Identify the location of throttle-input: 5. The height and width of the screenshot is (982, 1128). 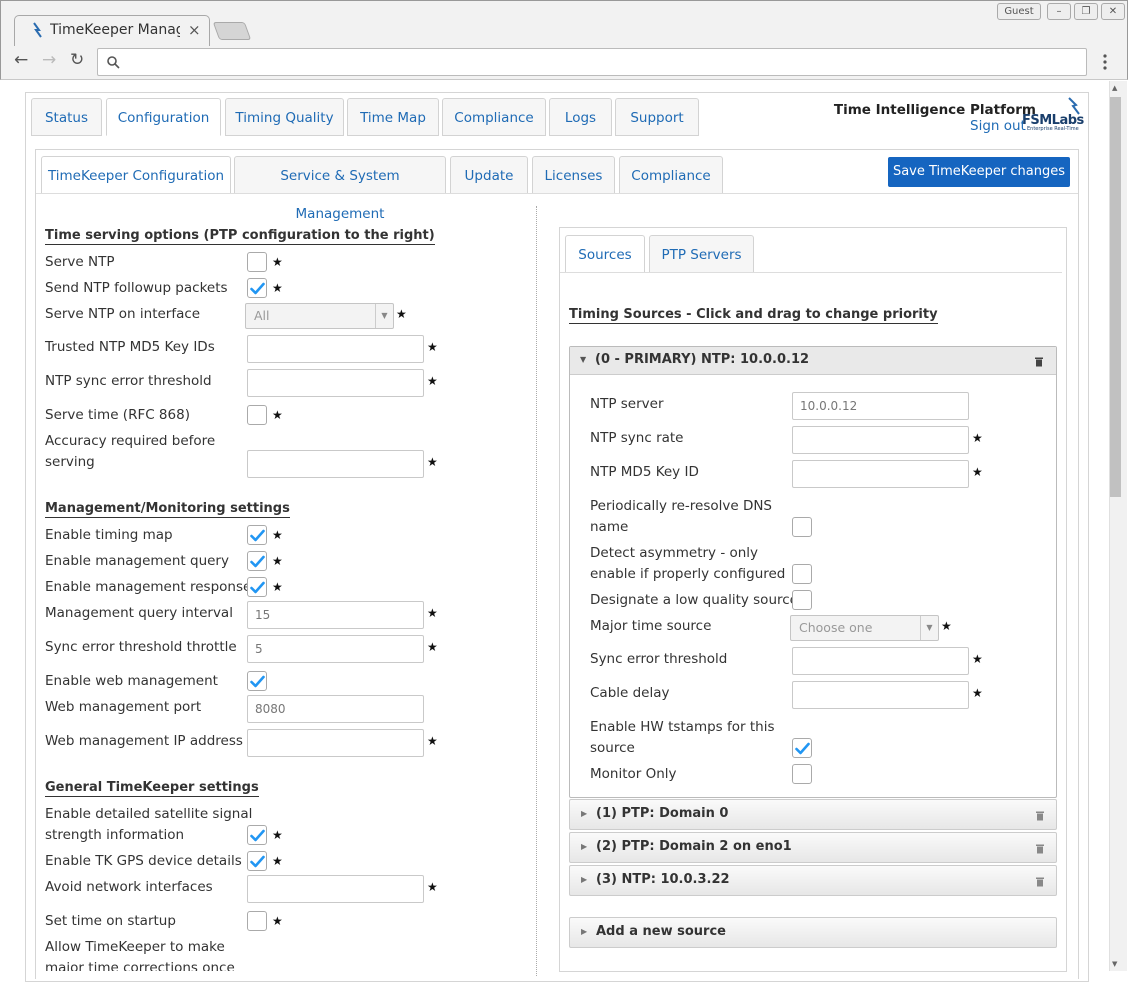
(335, 649).